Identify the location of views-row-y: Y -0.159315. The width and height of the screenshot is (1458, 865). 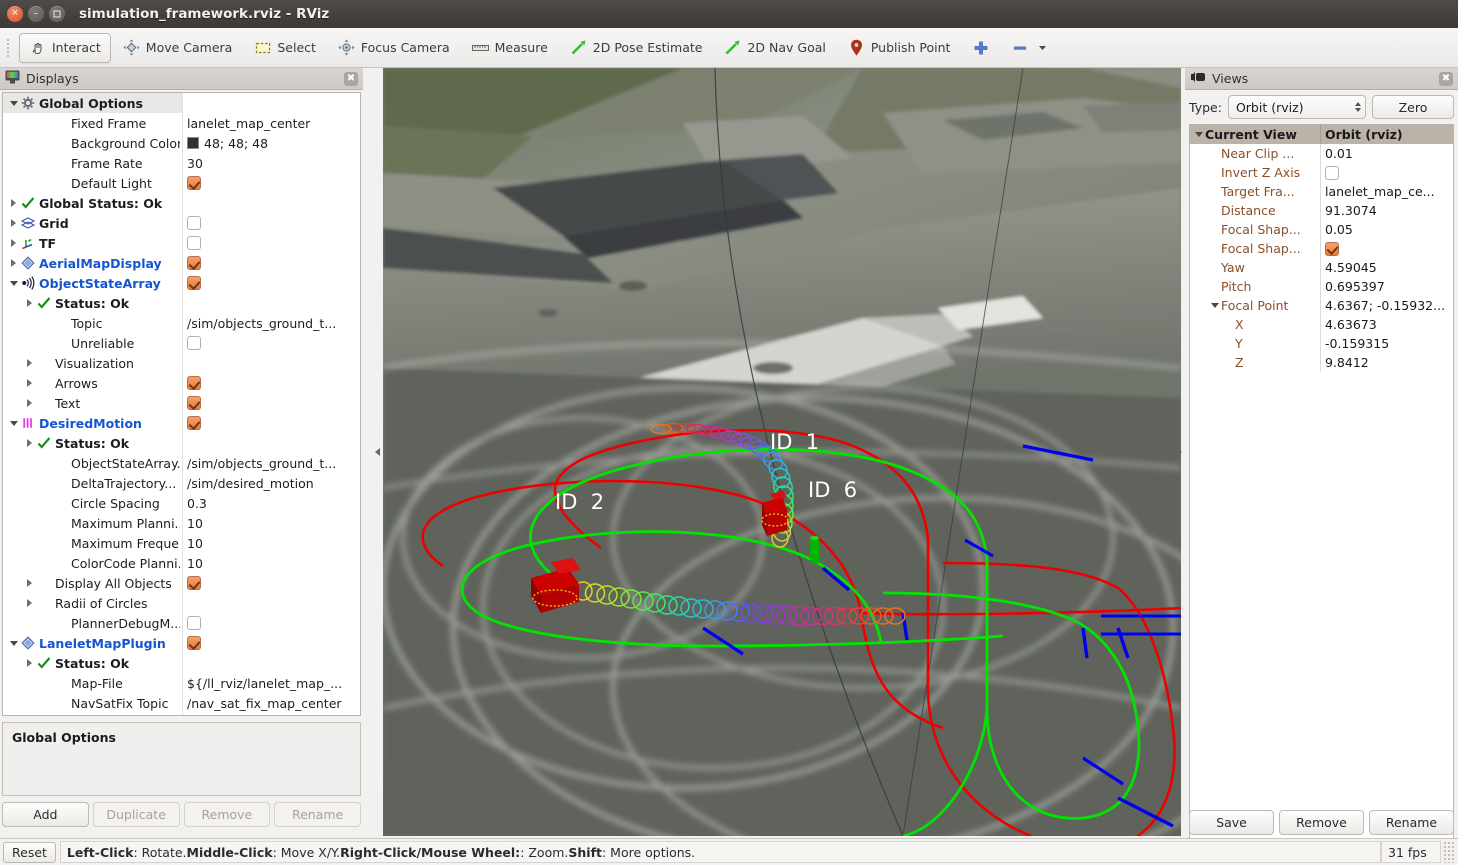
(1321, 343).